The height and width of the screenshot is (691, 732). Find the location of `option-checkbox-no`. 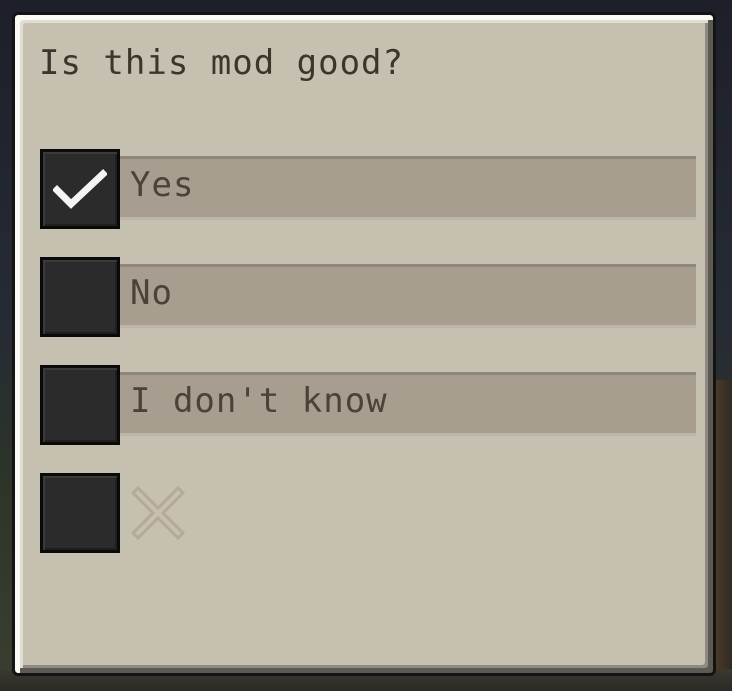

option-checkbox-no is located at coordinates (80, 297).